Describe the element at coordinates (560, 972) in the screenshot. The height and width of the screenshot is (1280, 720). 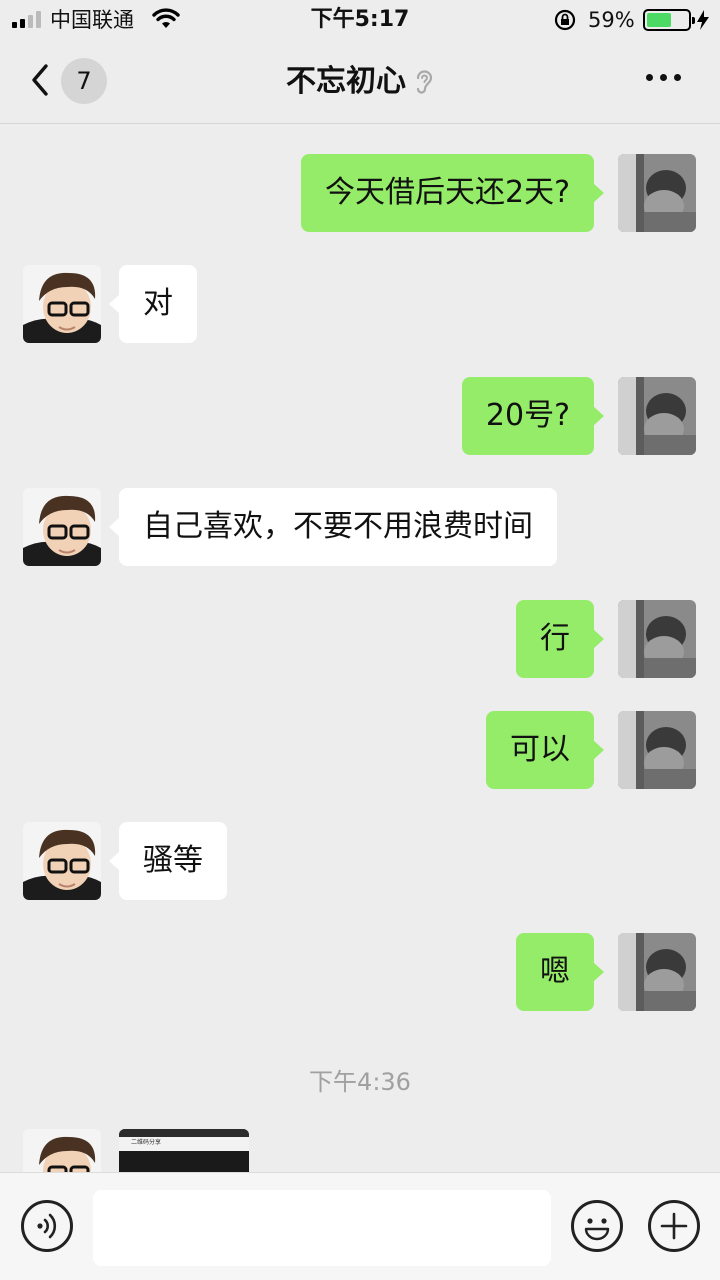
I see `message-bubble-sent: 嗯` at that location.